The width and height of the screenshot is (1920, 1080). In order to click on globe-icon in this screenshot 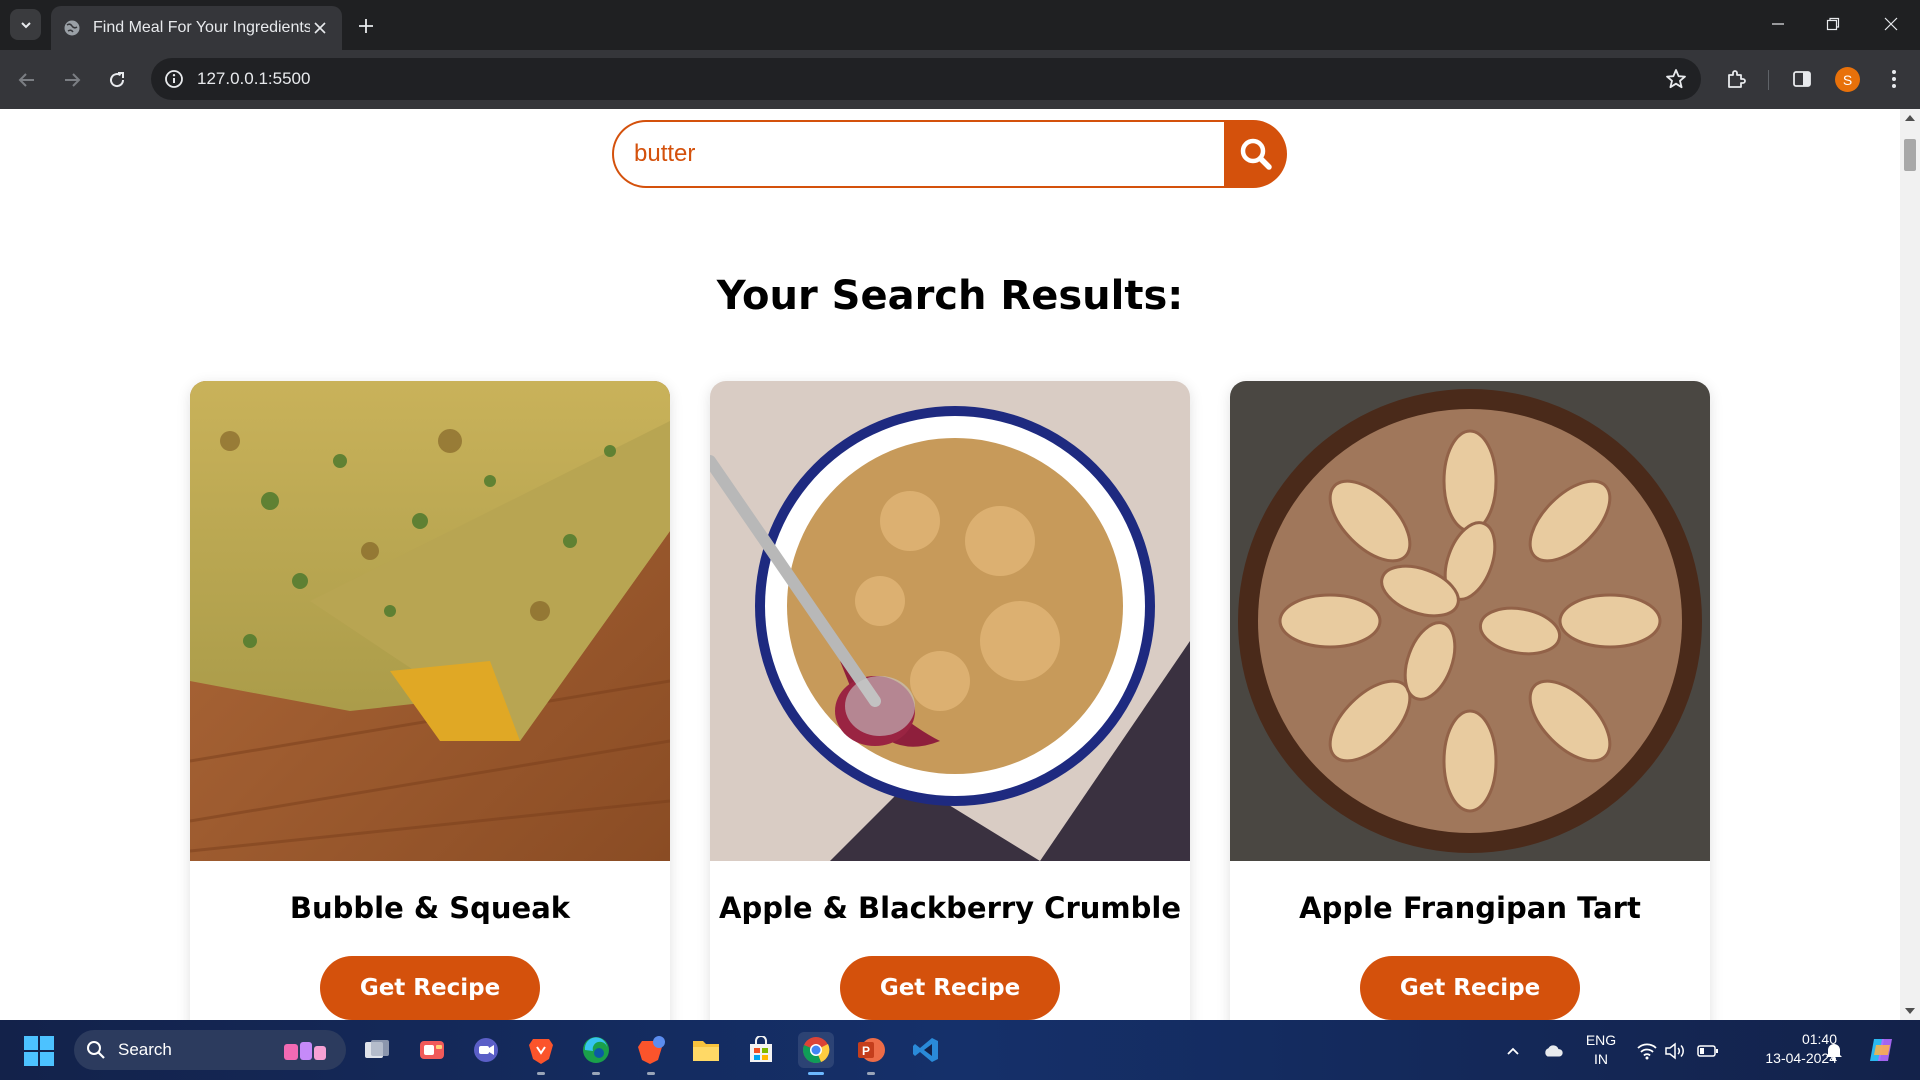, I will do `click(72, 28)`.